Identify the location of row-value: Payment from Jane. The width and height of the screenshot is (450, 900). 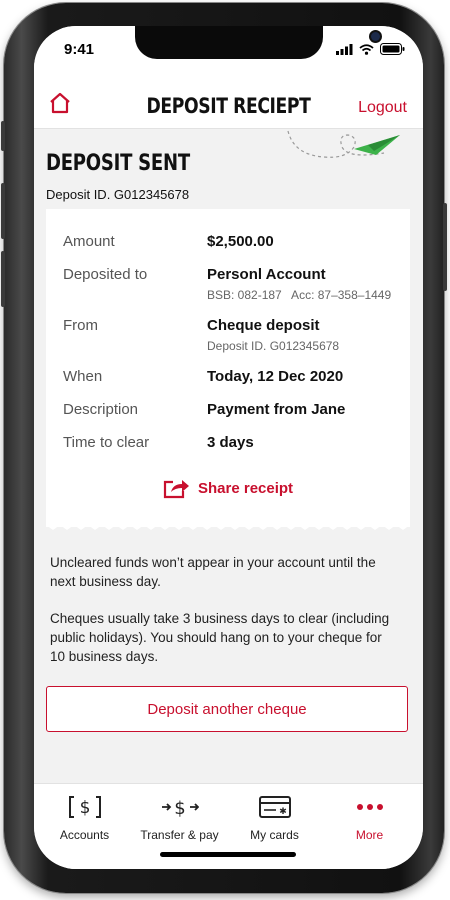
(276, 409).